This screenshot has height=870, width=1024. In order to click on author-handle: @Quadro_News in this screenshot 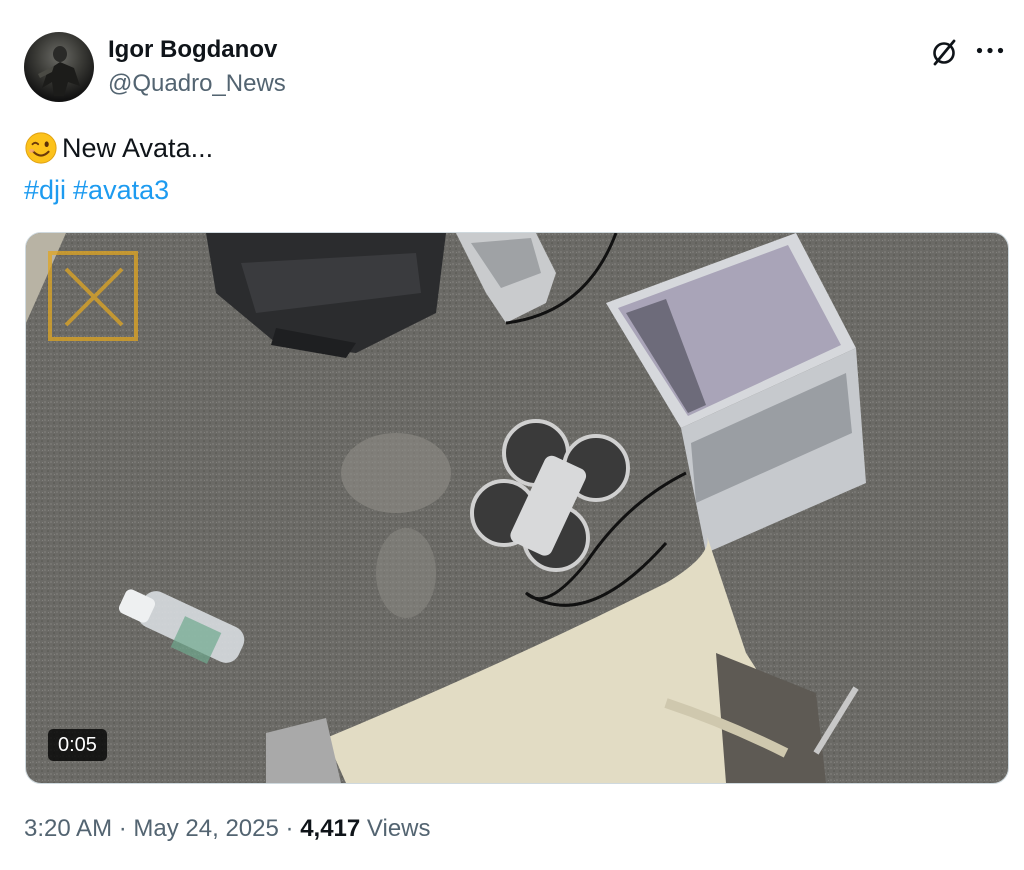, I will do `click(197, 84)`.